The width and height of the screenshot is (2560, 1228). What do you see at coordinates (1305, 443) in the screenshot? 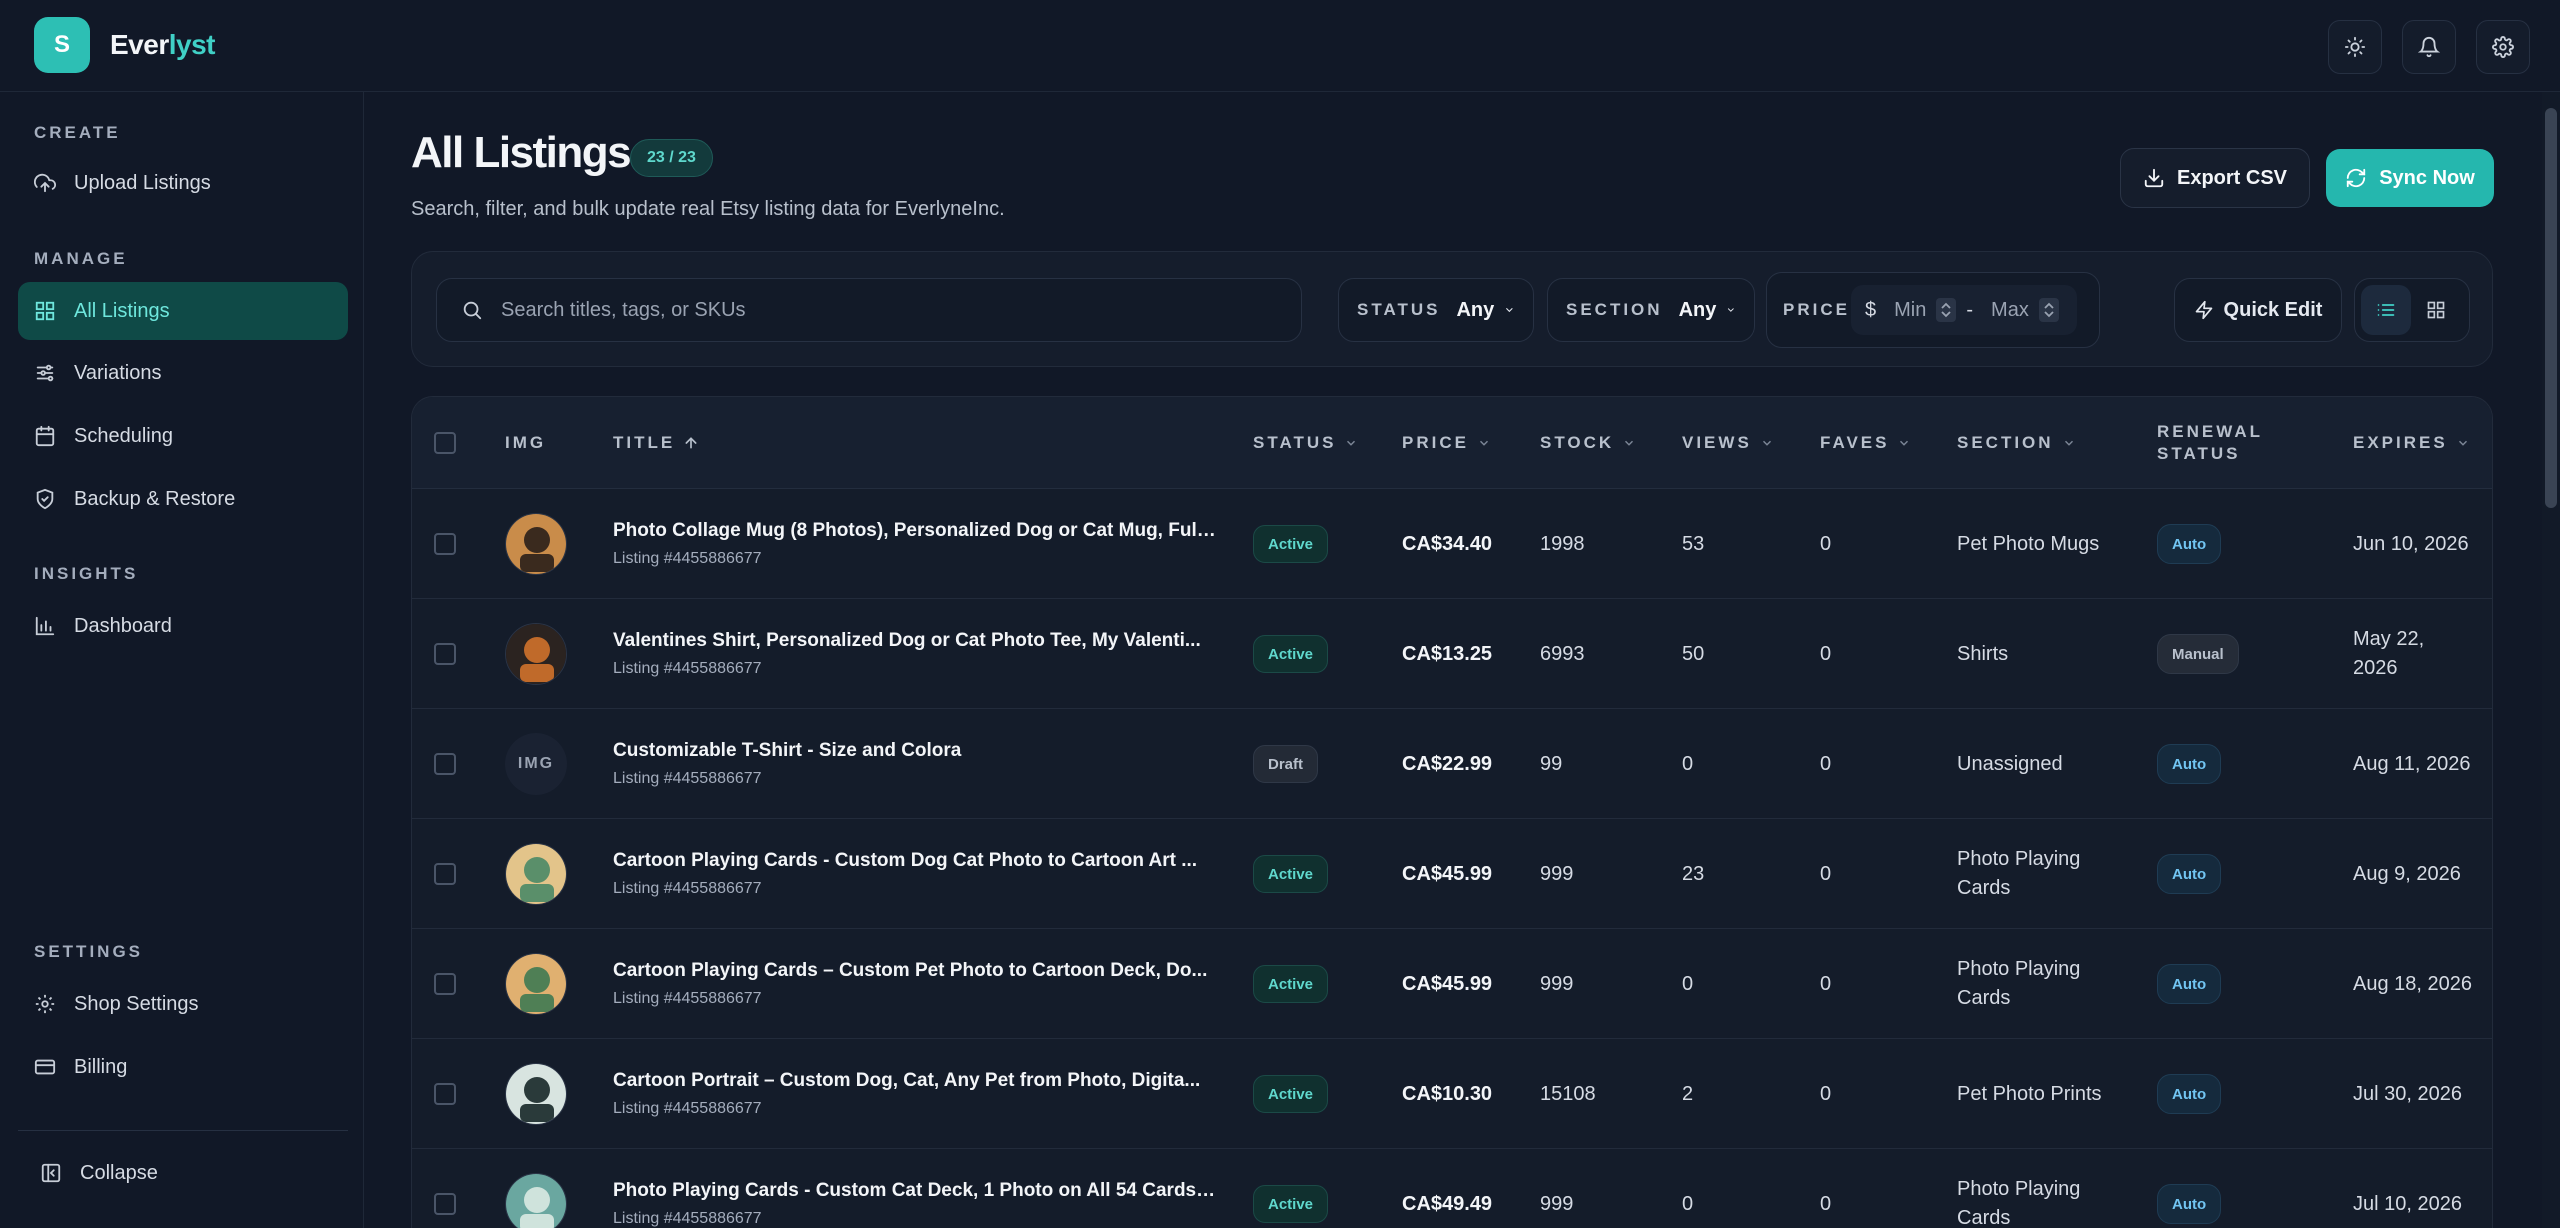
I see `column-header-status: STATUS` at bounding box center [1305, 443].